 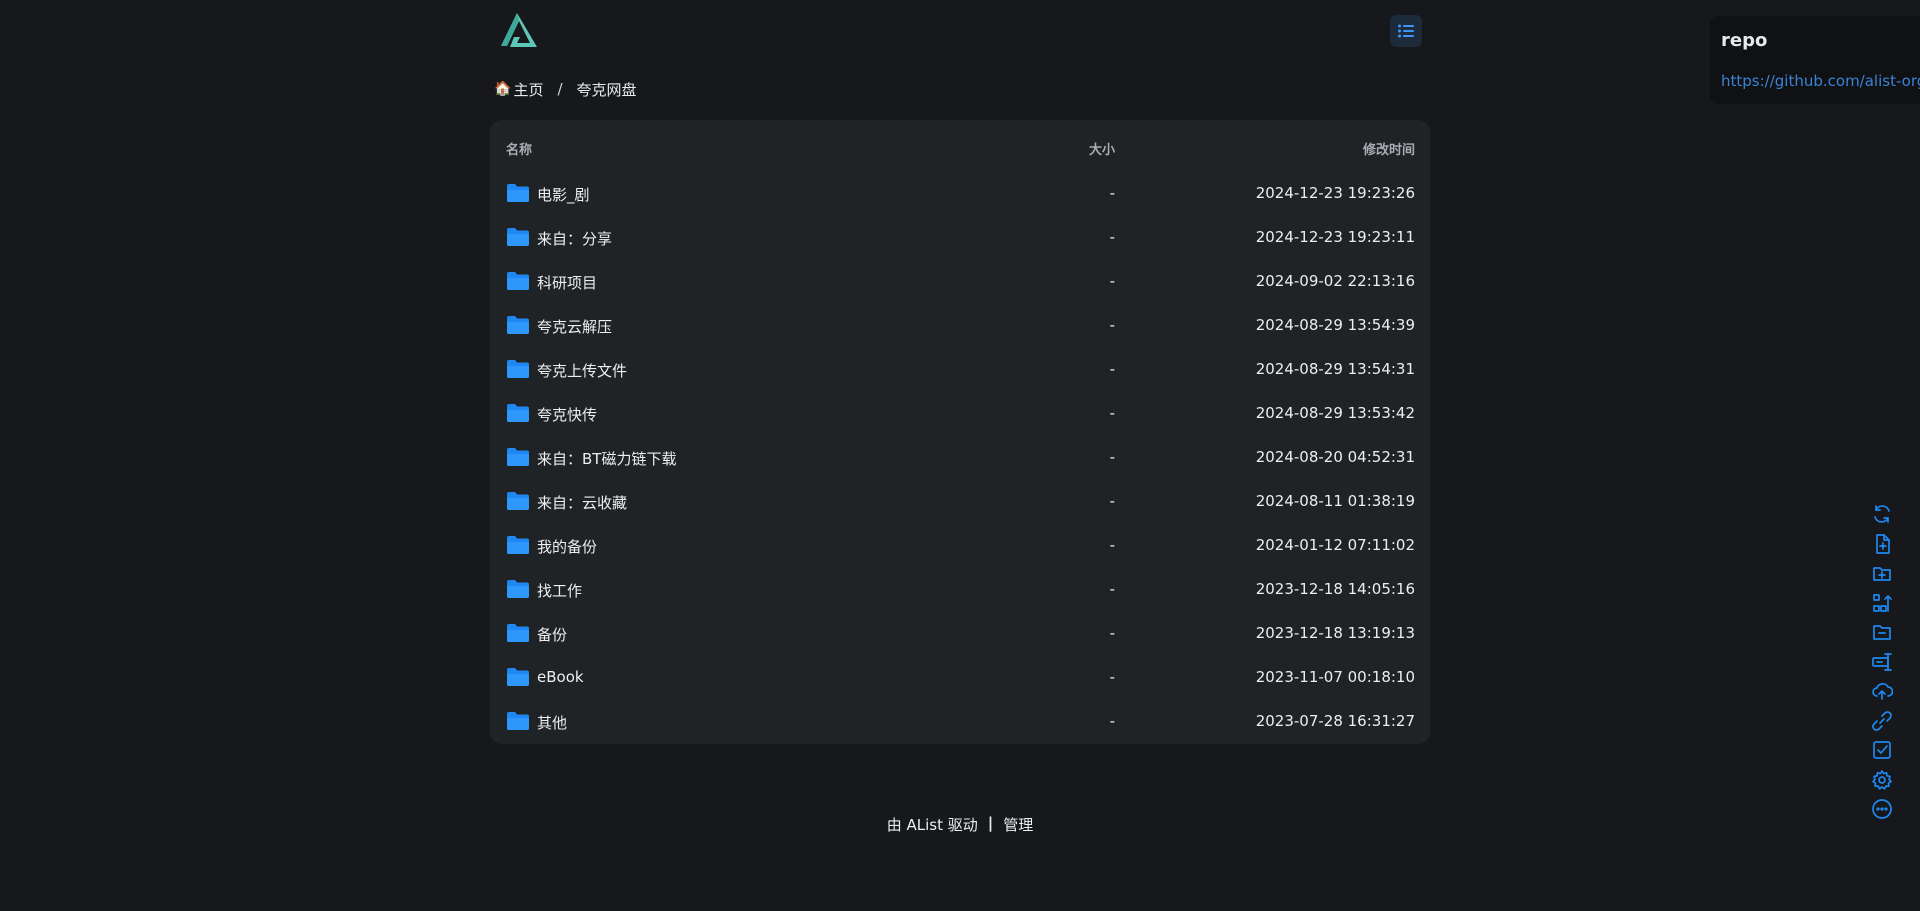 What do you see at coordinates (1335, 589) in the screenshot?
I see `file-modified: 2023-12-18 14:05:16` at bounding box center [1335, 589].